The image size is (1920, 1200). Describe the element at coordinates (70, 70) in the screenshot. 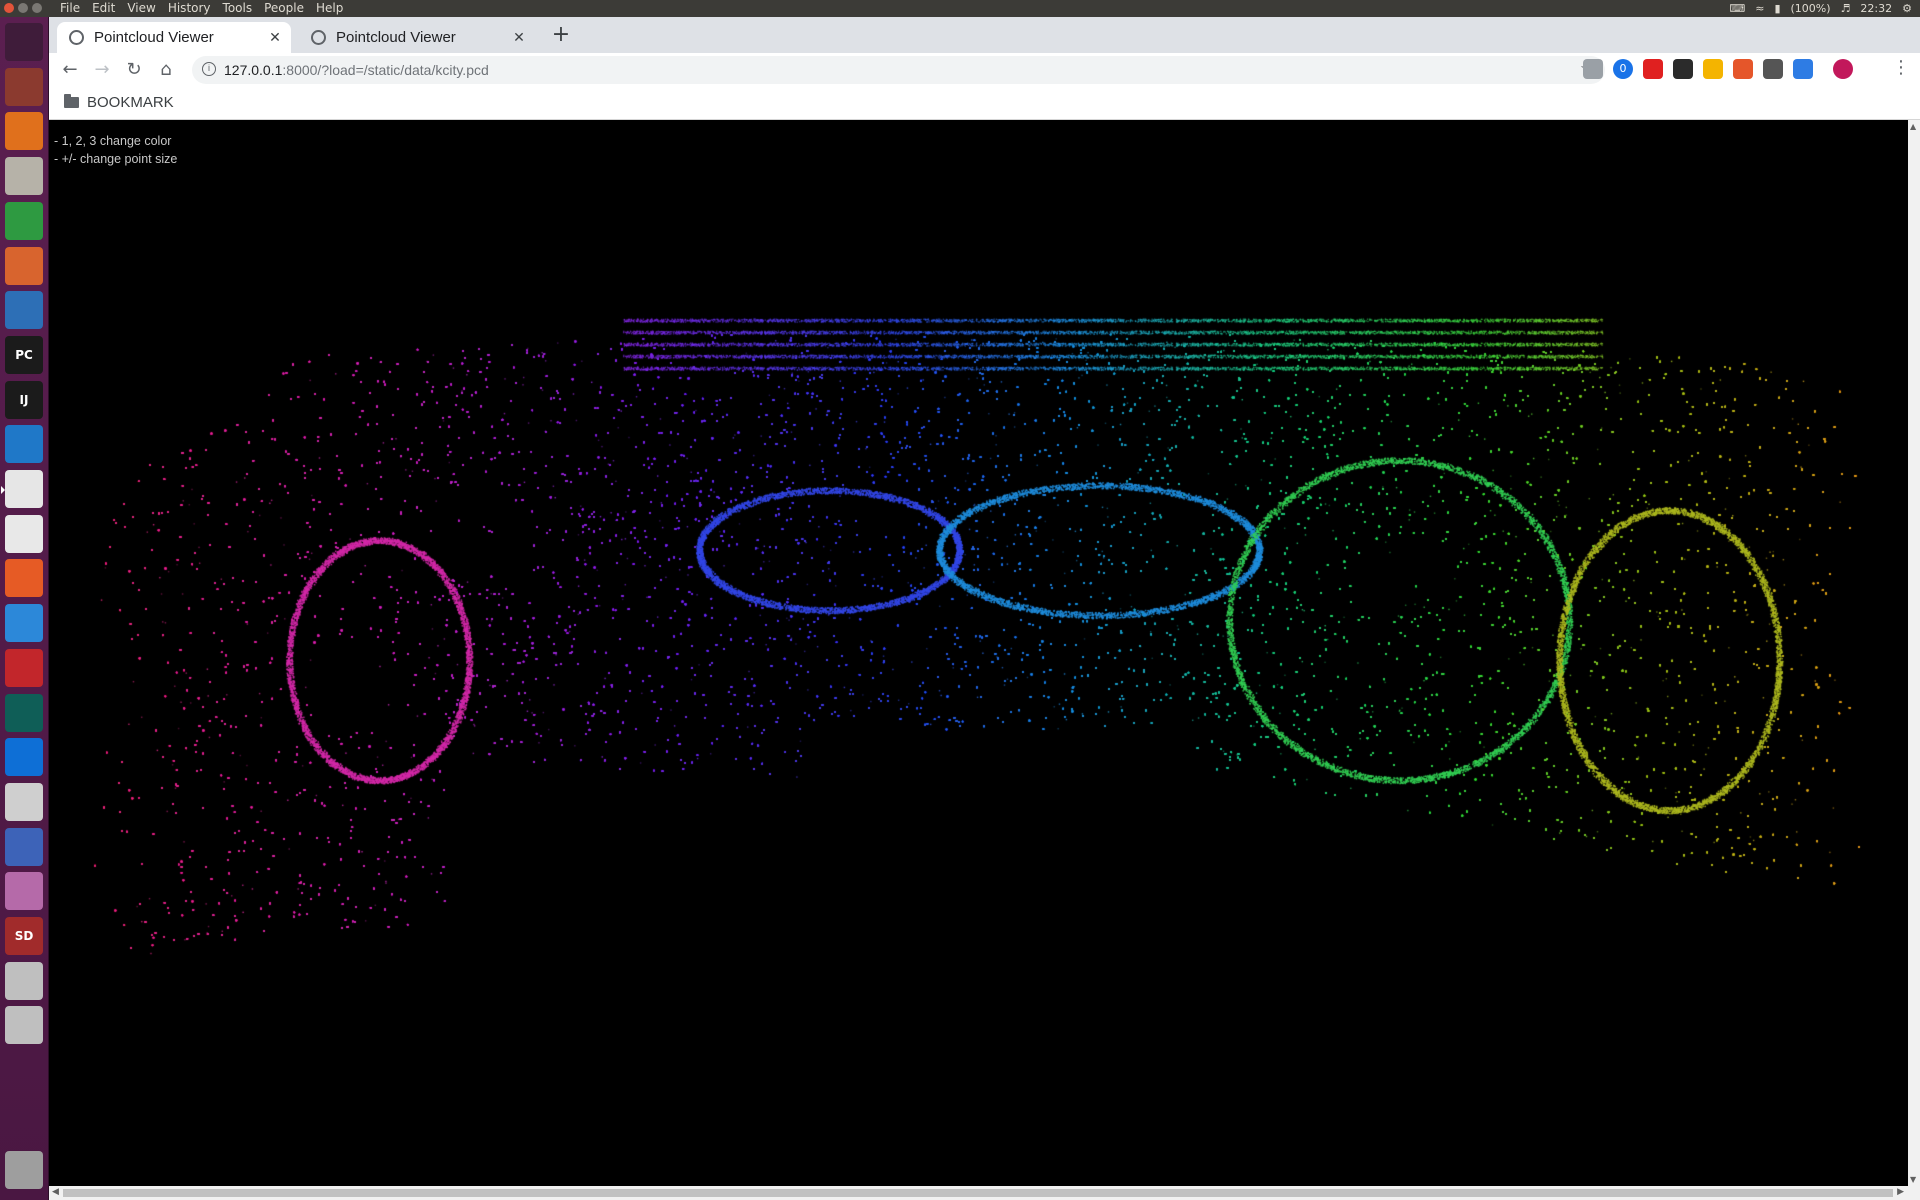

I see `back-arrow-icon: ←` at that location.